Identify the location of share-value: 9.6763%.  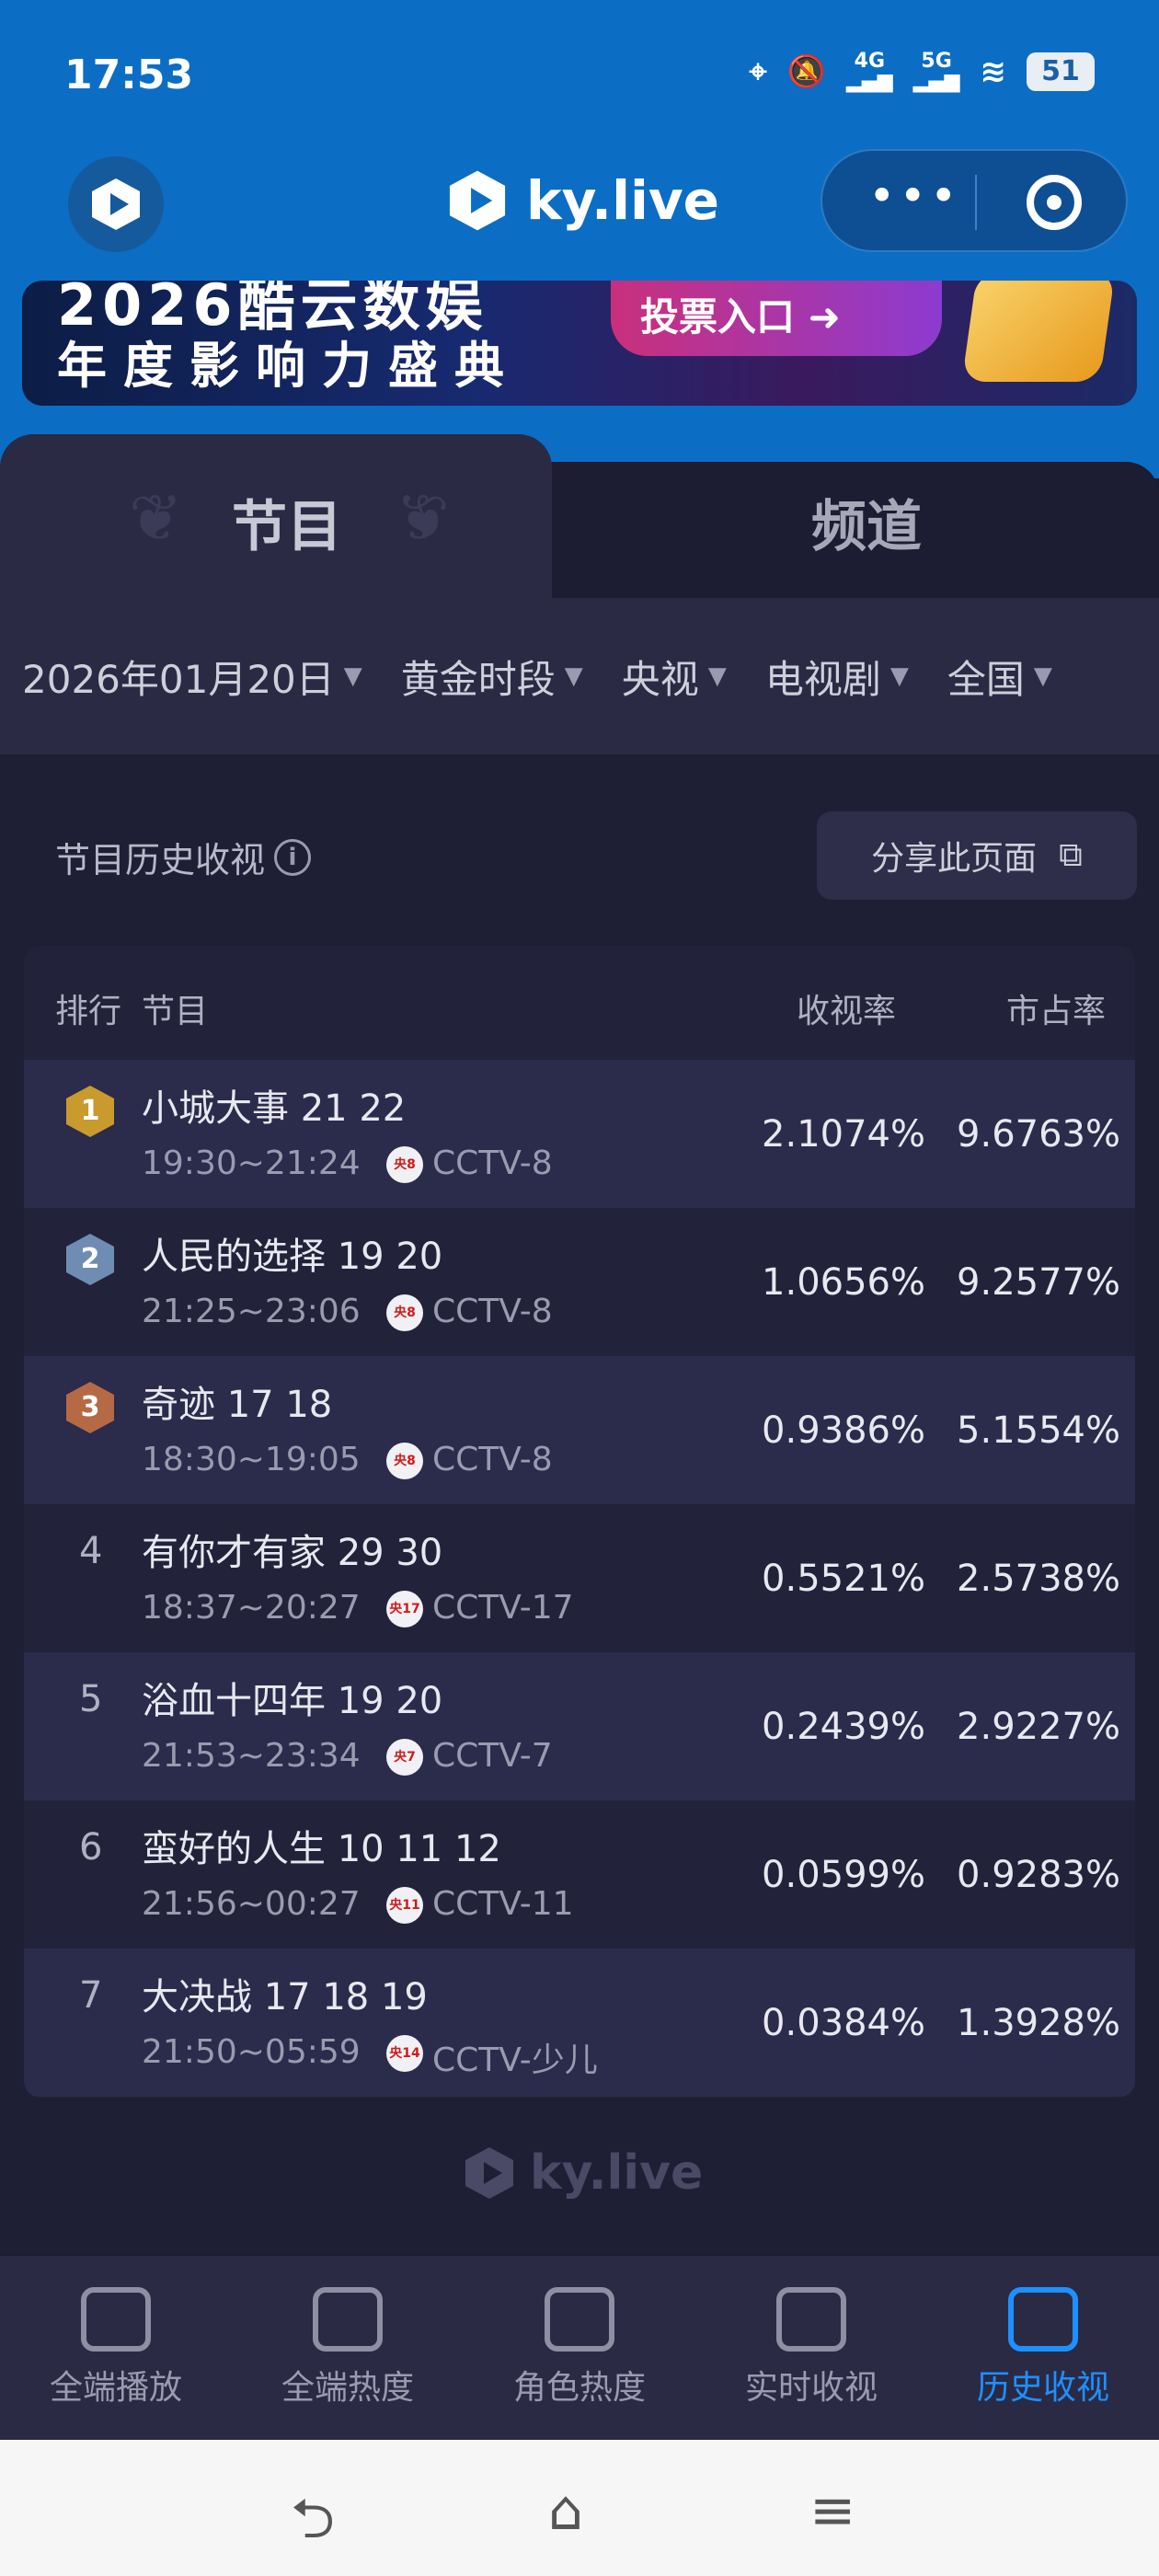
(1038, 1134).